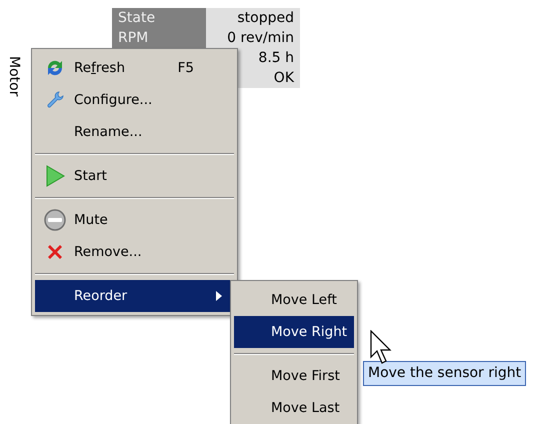 This screenshot has width=542, height=424. I want to click on submenu-arrow-icon, so click(219, 296).